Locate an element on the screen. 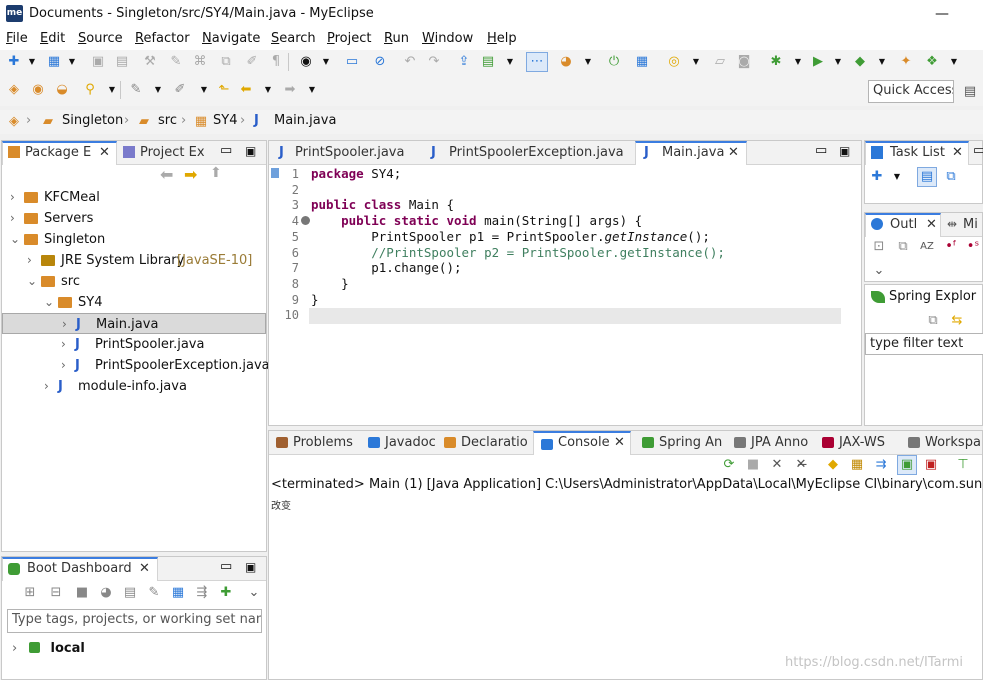  new-task-icon: ✚ is located at coordinates (877, 177).